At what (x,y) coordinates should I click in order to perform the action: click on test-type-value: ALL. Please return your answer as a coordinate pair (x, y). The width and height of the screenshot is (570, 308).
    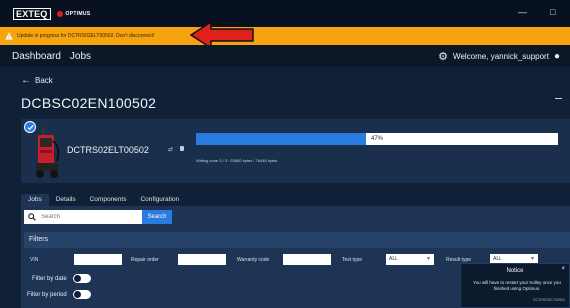
    Looking at the image, I should click on (393, 259).